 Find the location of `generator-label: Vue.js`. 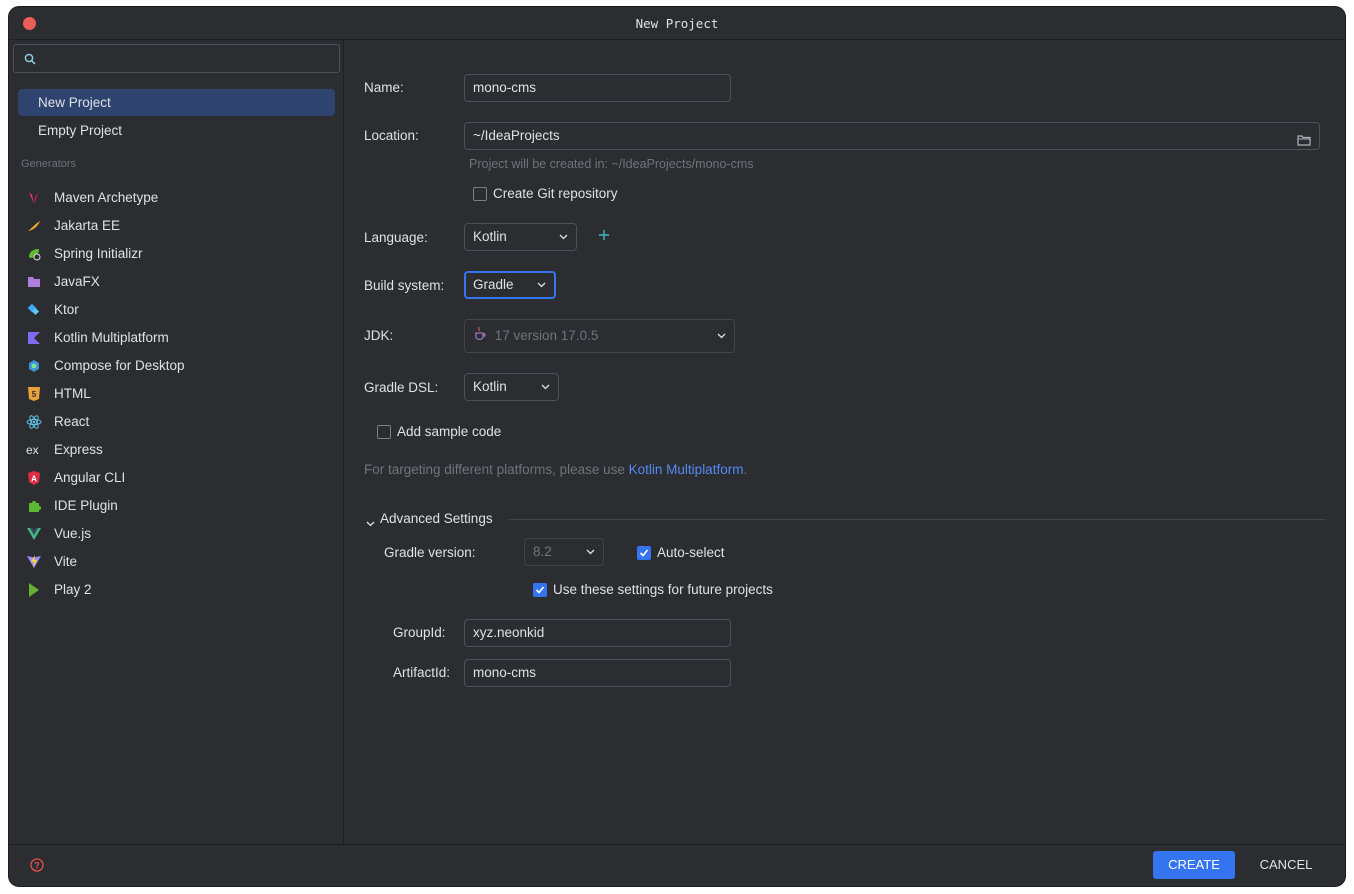

generator-label: Vue.js is located at coordinates (73, 533).